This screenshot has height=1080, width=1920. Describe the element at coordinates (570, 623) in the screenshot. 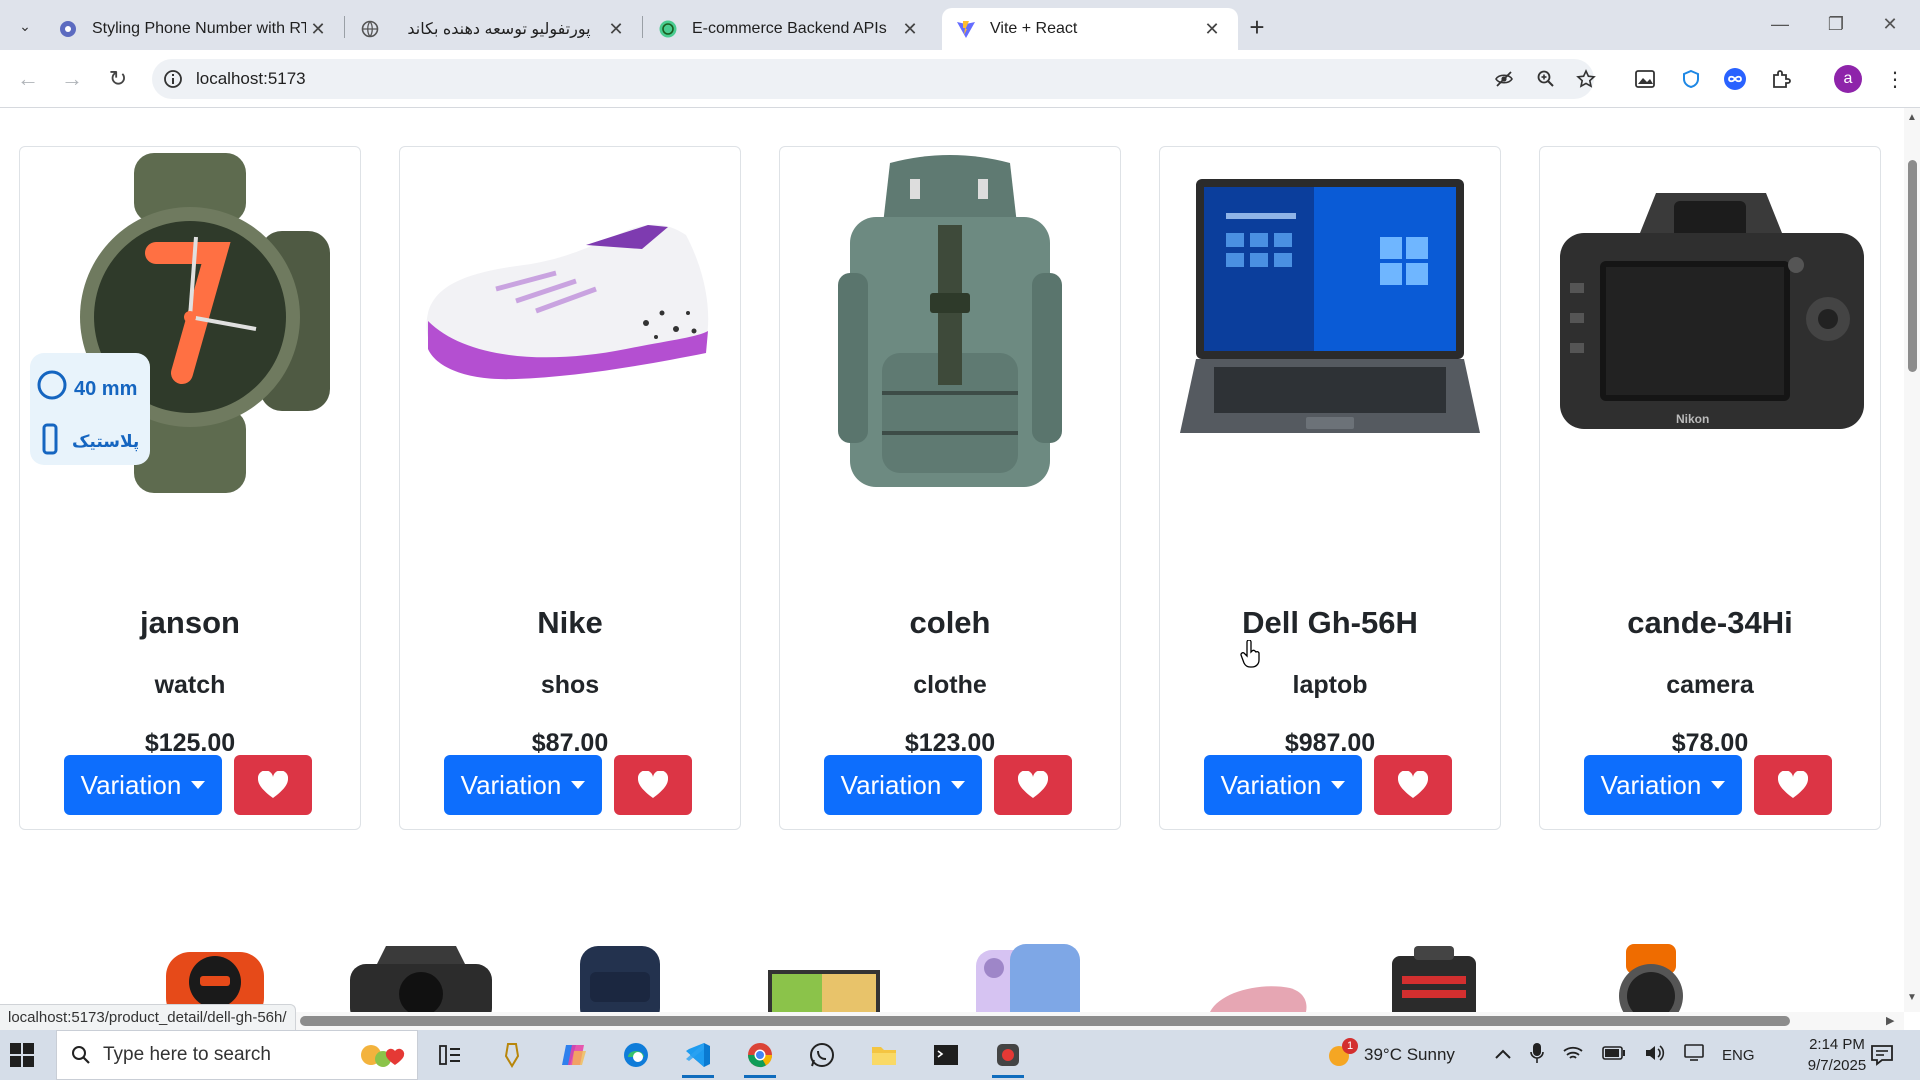

I see `product-name: Nike` at that location.